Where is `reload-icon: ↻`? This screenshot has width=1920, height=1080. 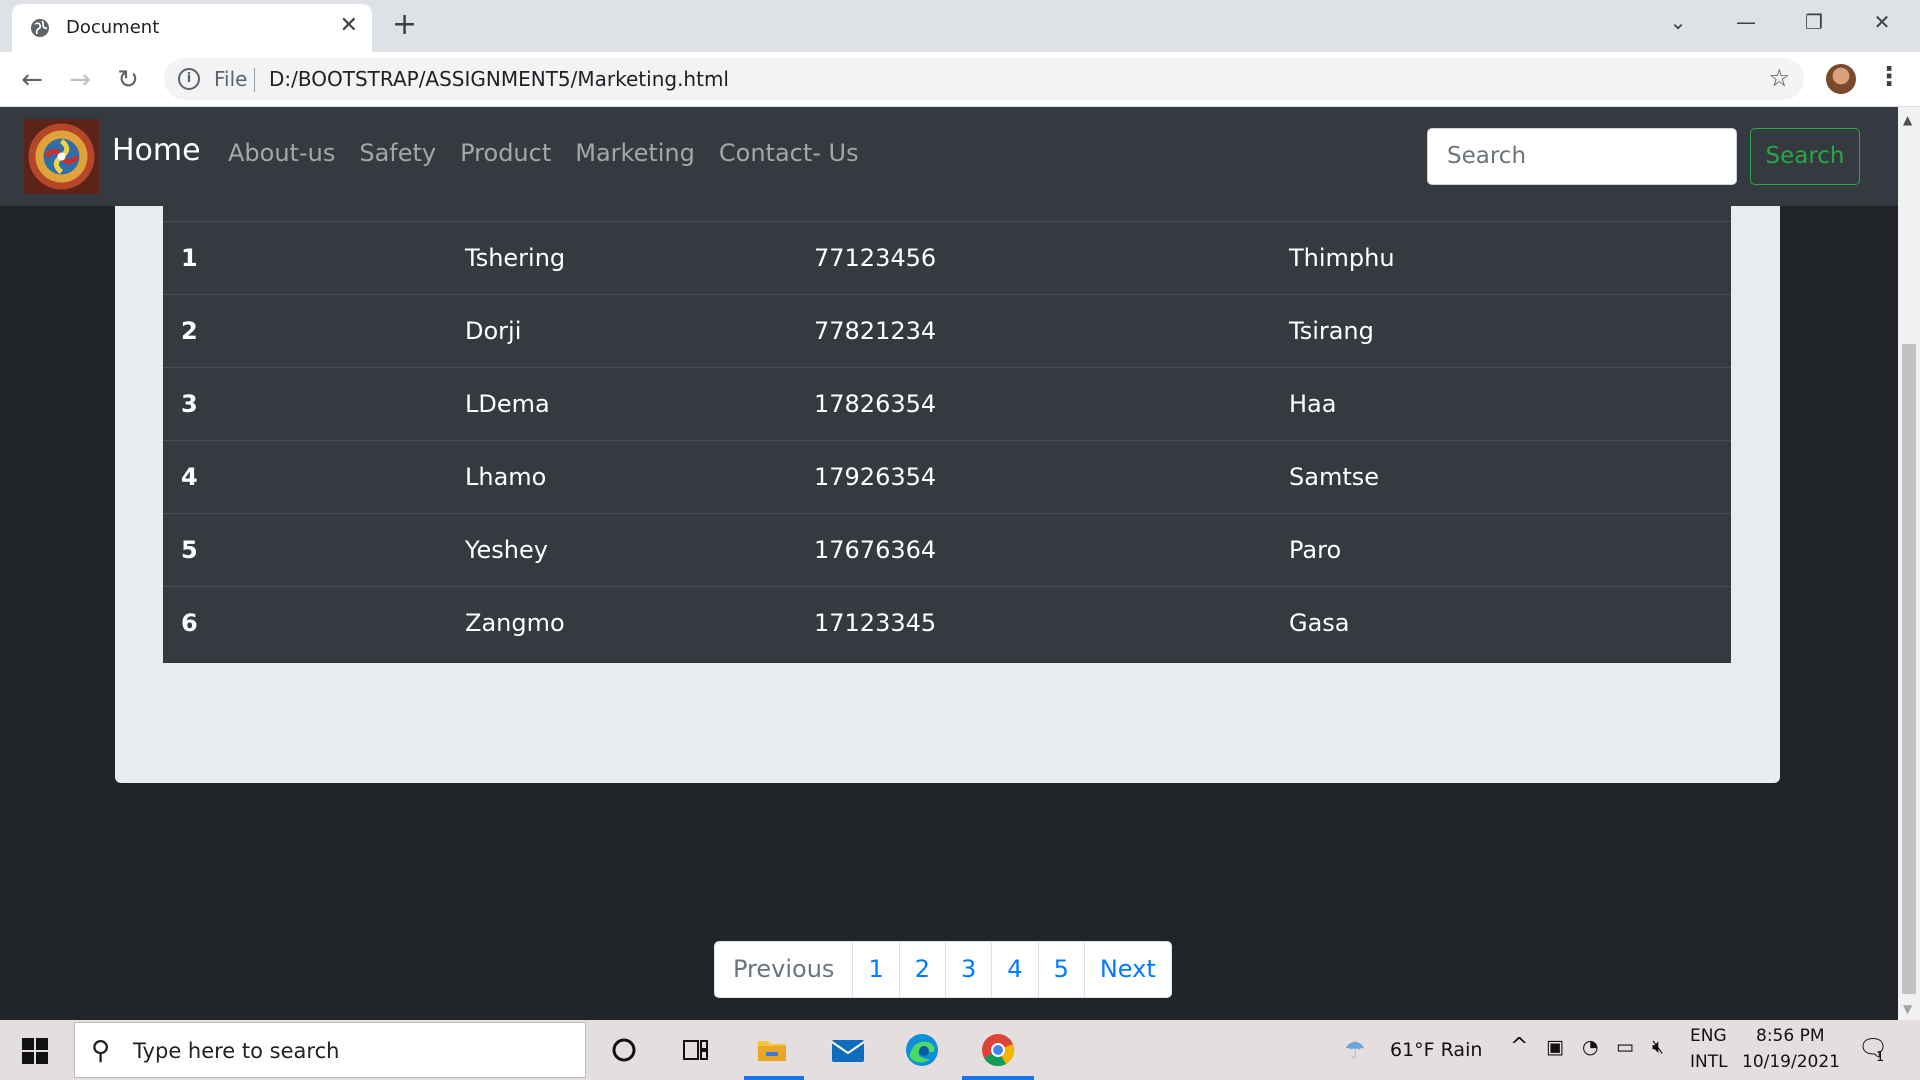 reload-icon: ↻ is located at coordinates (128, 80).